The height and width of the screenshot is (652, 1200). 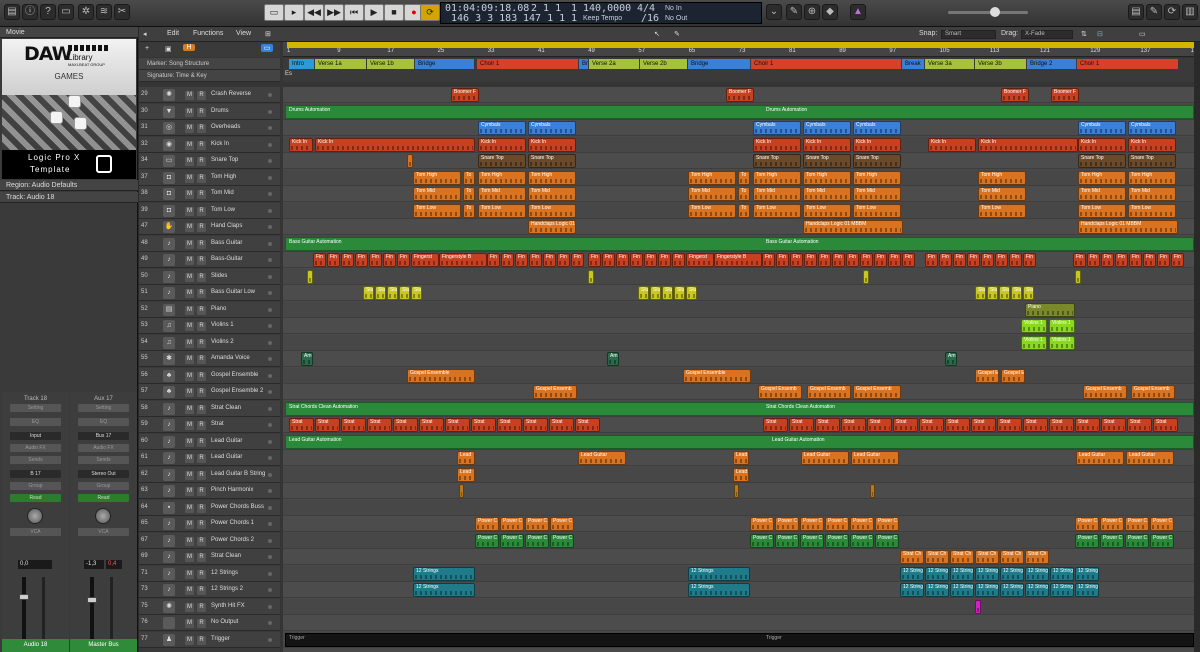 What do you see at coordinates (719, 64) in the screenshot?
I see `marker-region: Bridge` at bounding box center [719, 64].